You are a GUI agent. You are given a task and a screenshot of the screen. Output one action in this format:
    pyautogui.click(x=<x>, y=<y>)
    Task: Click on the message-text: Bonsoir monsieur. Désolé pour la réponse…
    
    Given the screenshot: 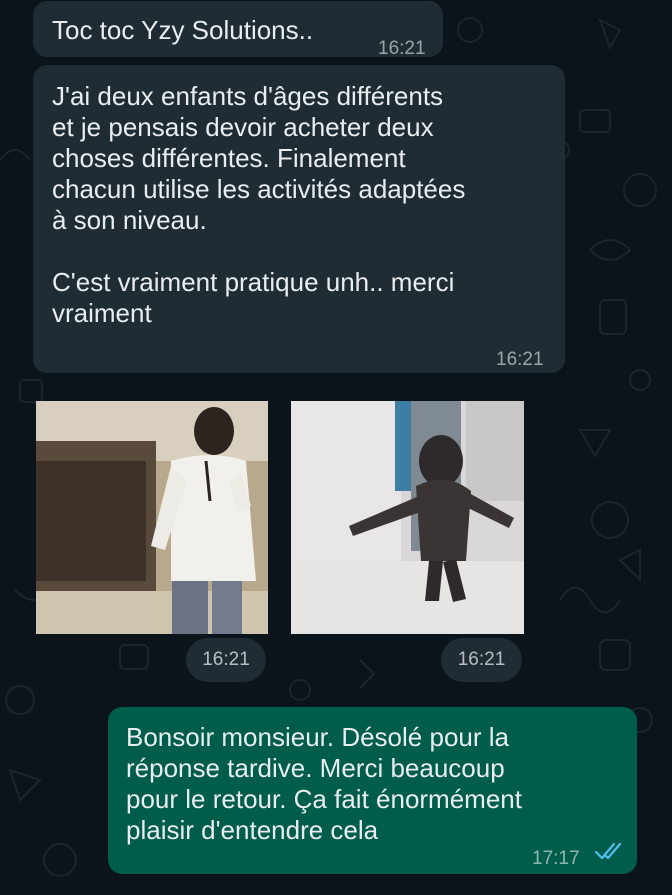 What is the action you would take?
    pyautogui.click(x=324, y=783)
    